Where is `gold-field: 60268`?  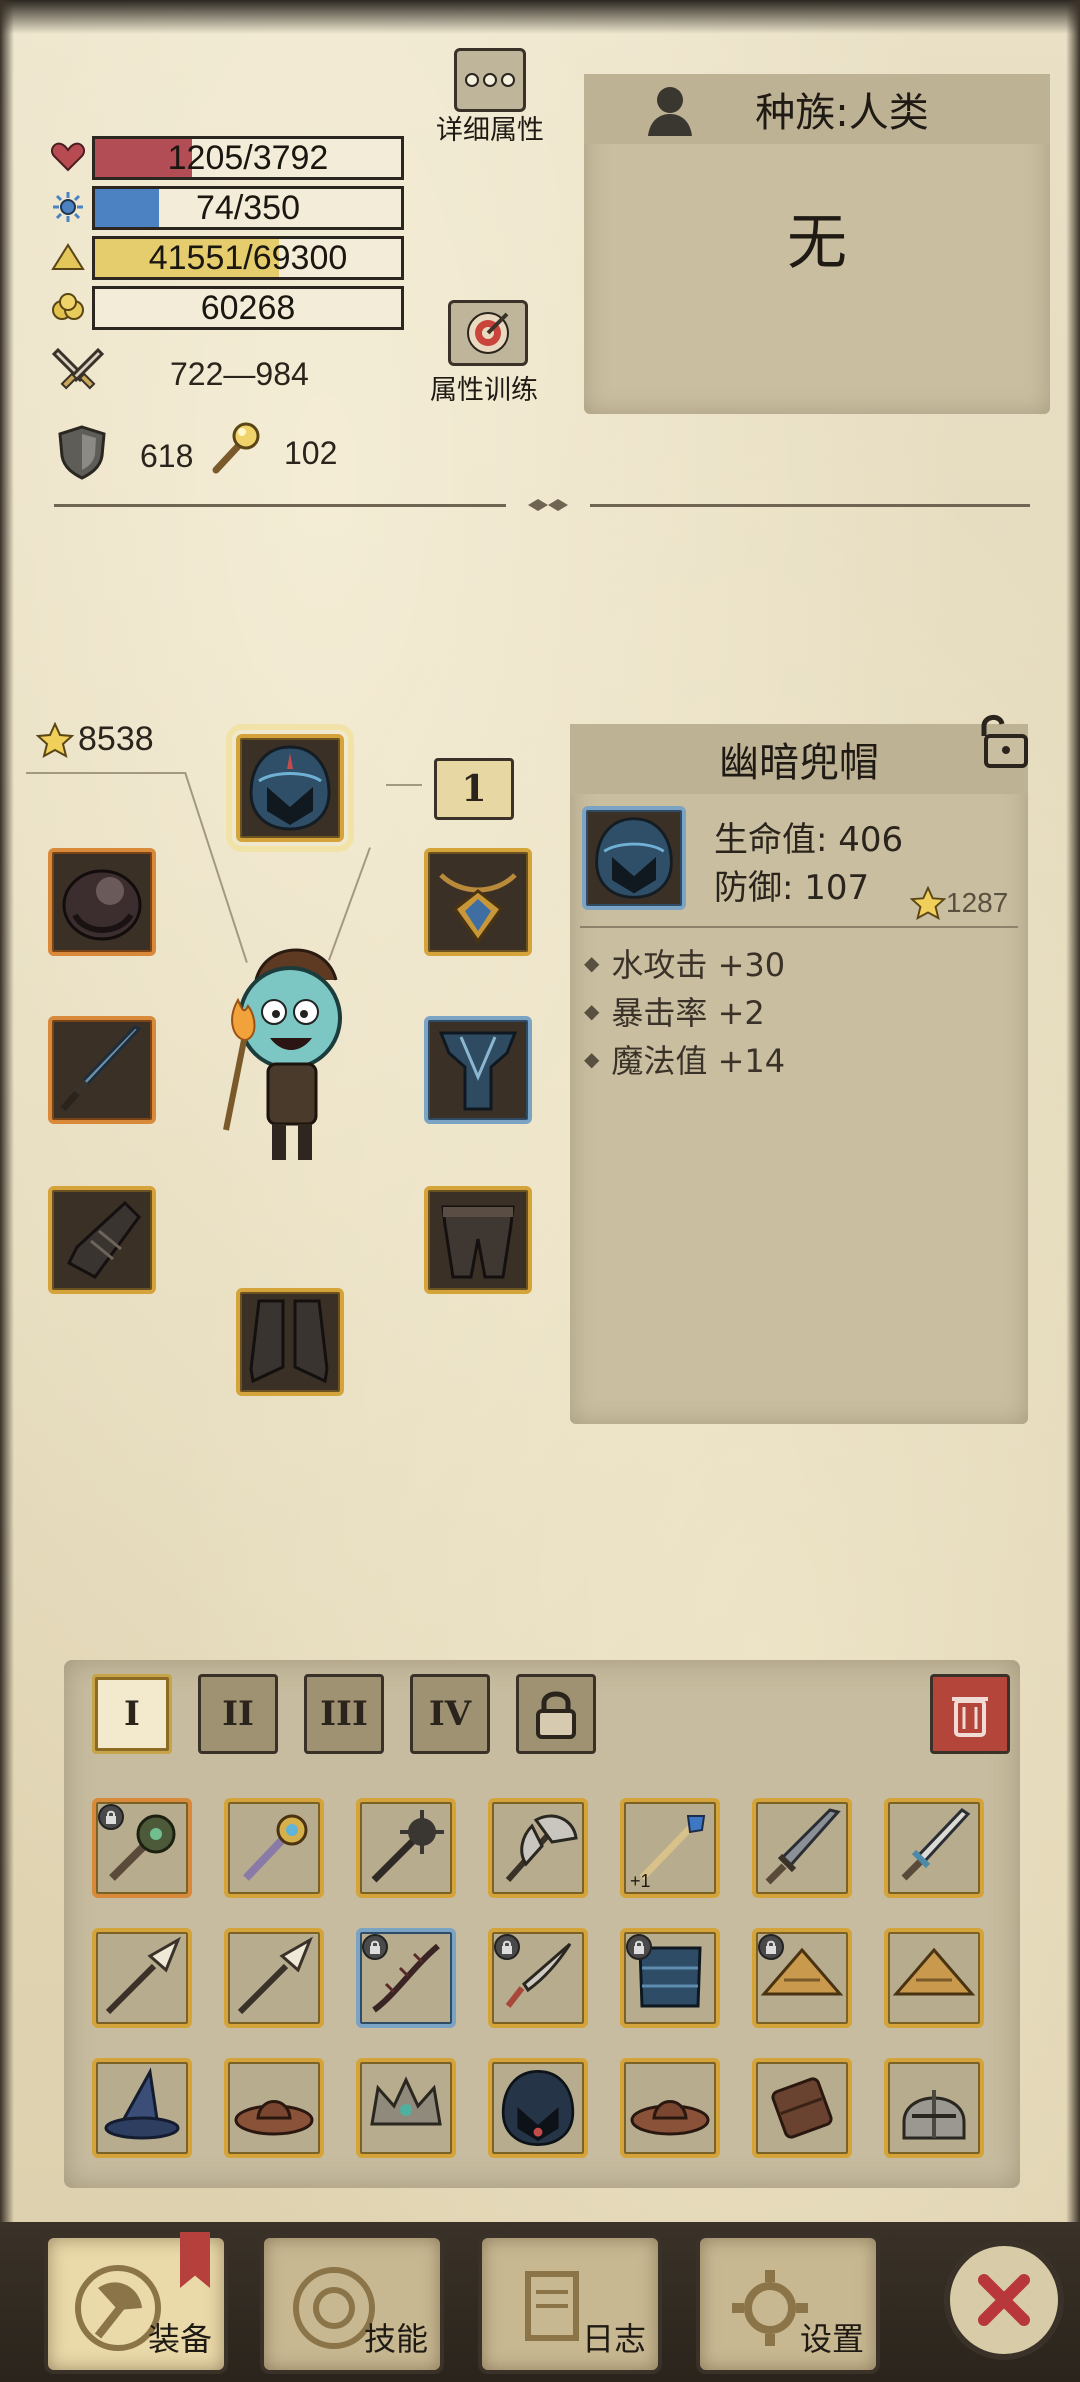 gold-field: 60268 is located at coordinates (248, 308).